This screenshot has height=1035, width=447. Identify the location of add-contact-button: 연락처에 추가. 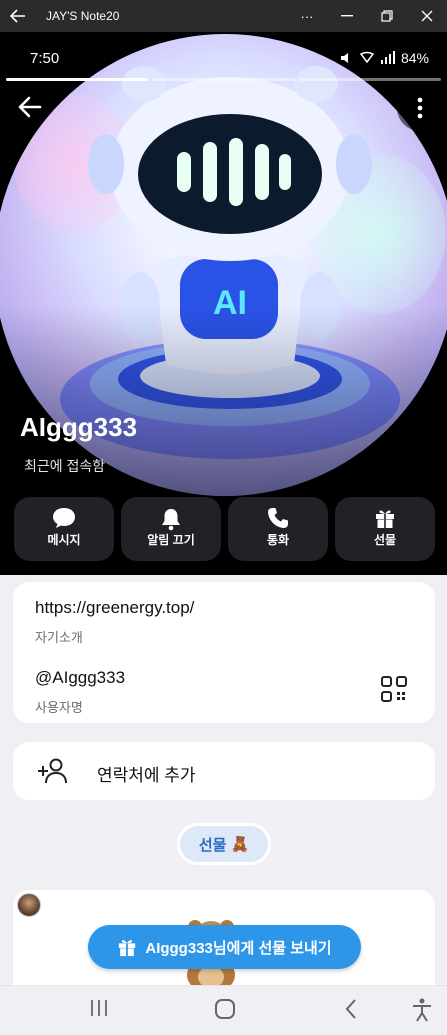
(224, 771).